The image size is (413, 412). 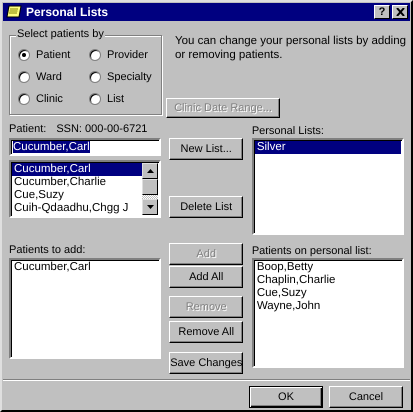 I want to click on info-text: You can change your personal lists by adding or removing patients., so click(x=291, y=48).